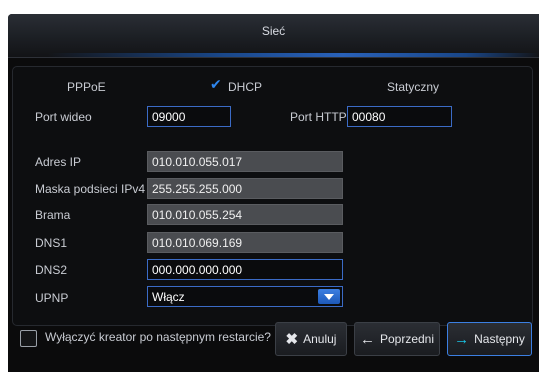  I want to click on cancel-button: ✖ Anuluj, so click(311, 339).